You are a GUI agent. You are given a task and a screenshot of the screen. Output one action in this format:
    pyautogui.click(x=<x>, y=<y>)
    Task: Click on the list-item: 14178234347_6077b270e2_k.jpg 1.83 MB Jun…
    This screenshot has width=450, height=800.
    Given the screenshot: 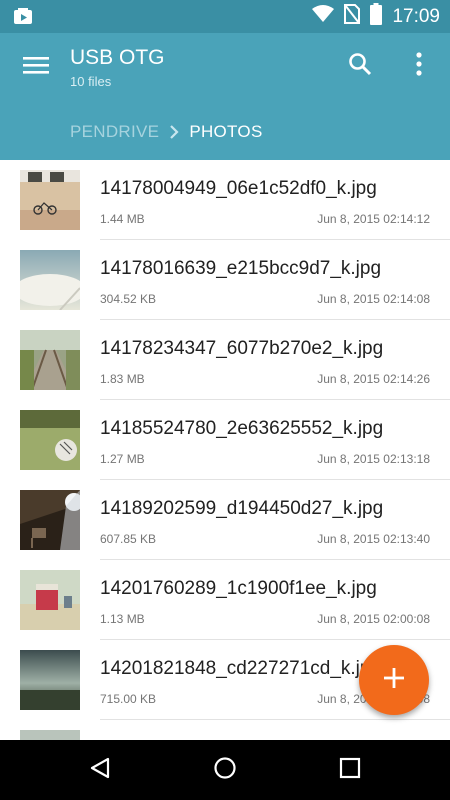 What is the action you would take?
    pyautogui.click(x=225, y=360)
    